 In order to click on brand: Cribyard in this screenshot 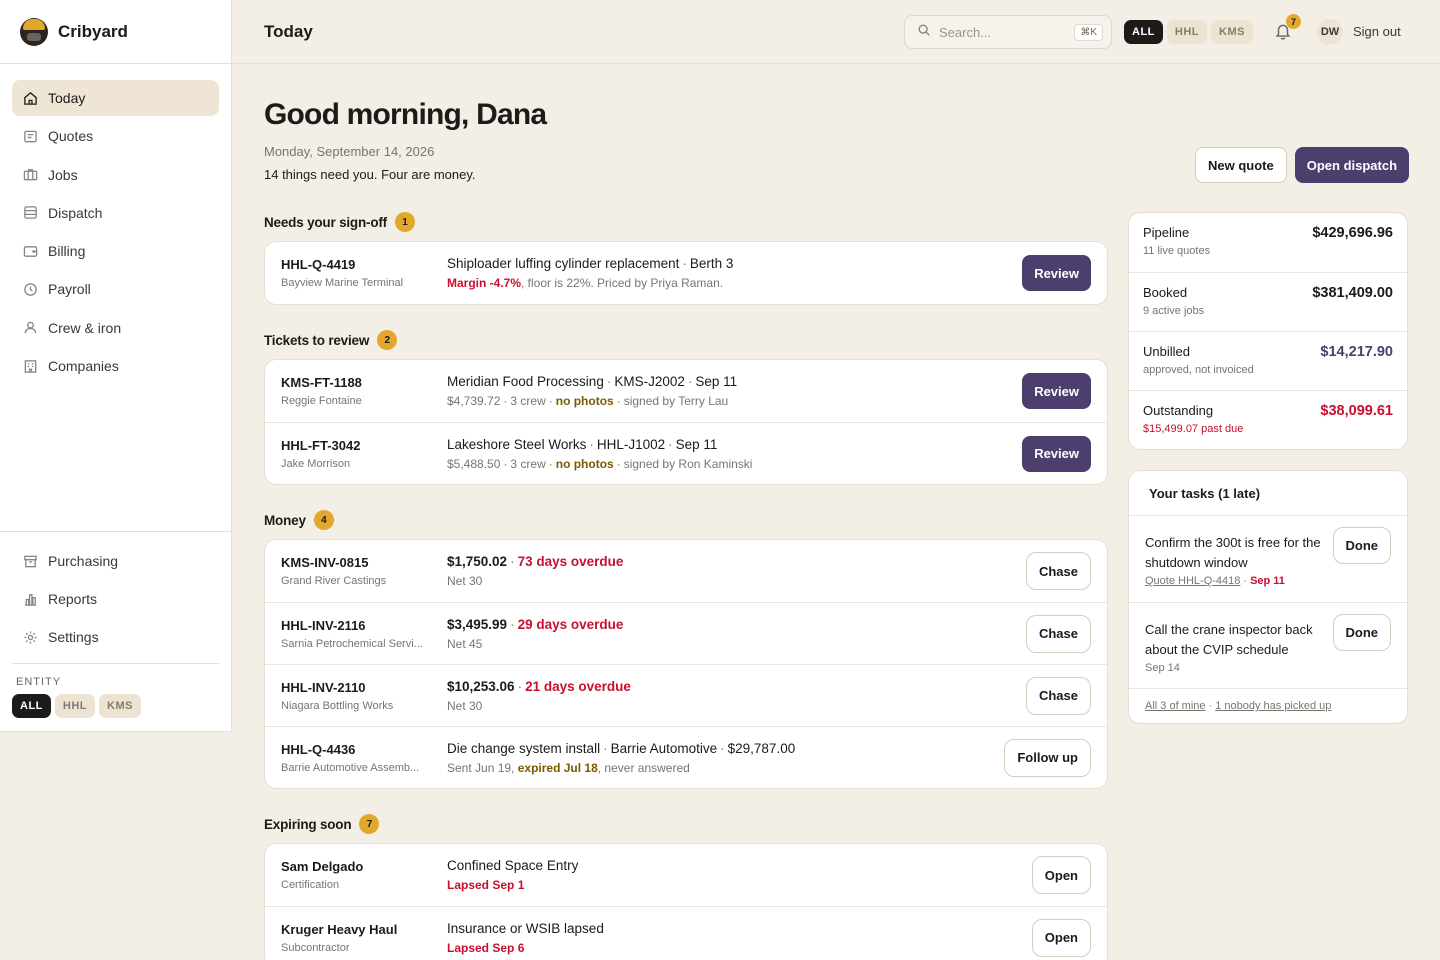, I will do `click(115, 32)`.